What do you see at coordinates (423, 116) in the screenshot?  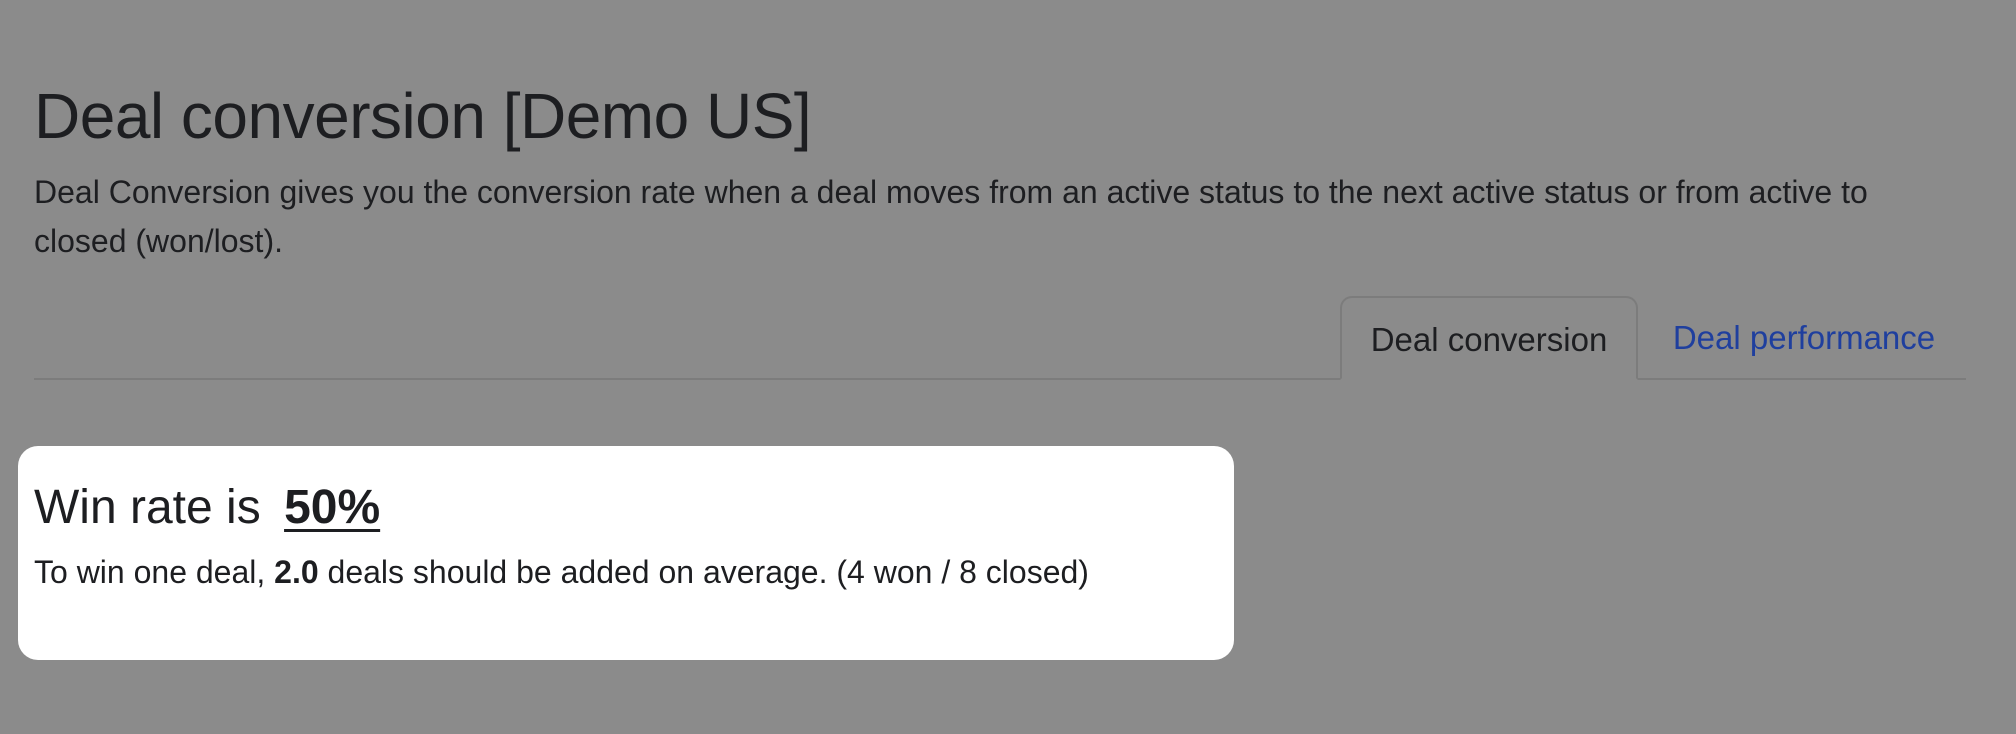 I see `page-title: Deal conversion [Demo US]` at bounding box center [423, 116].